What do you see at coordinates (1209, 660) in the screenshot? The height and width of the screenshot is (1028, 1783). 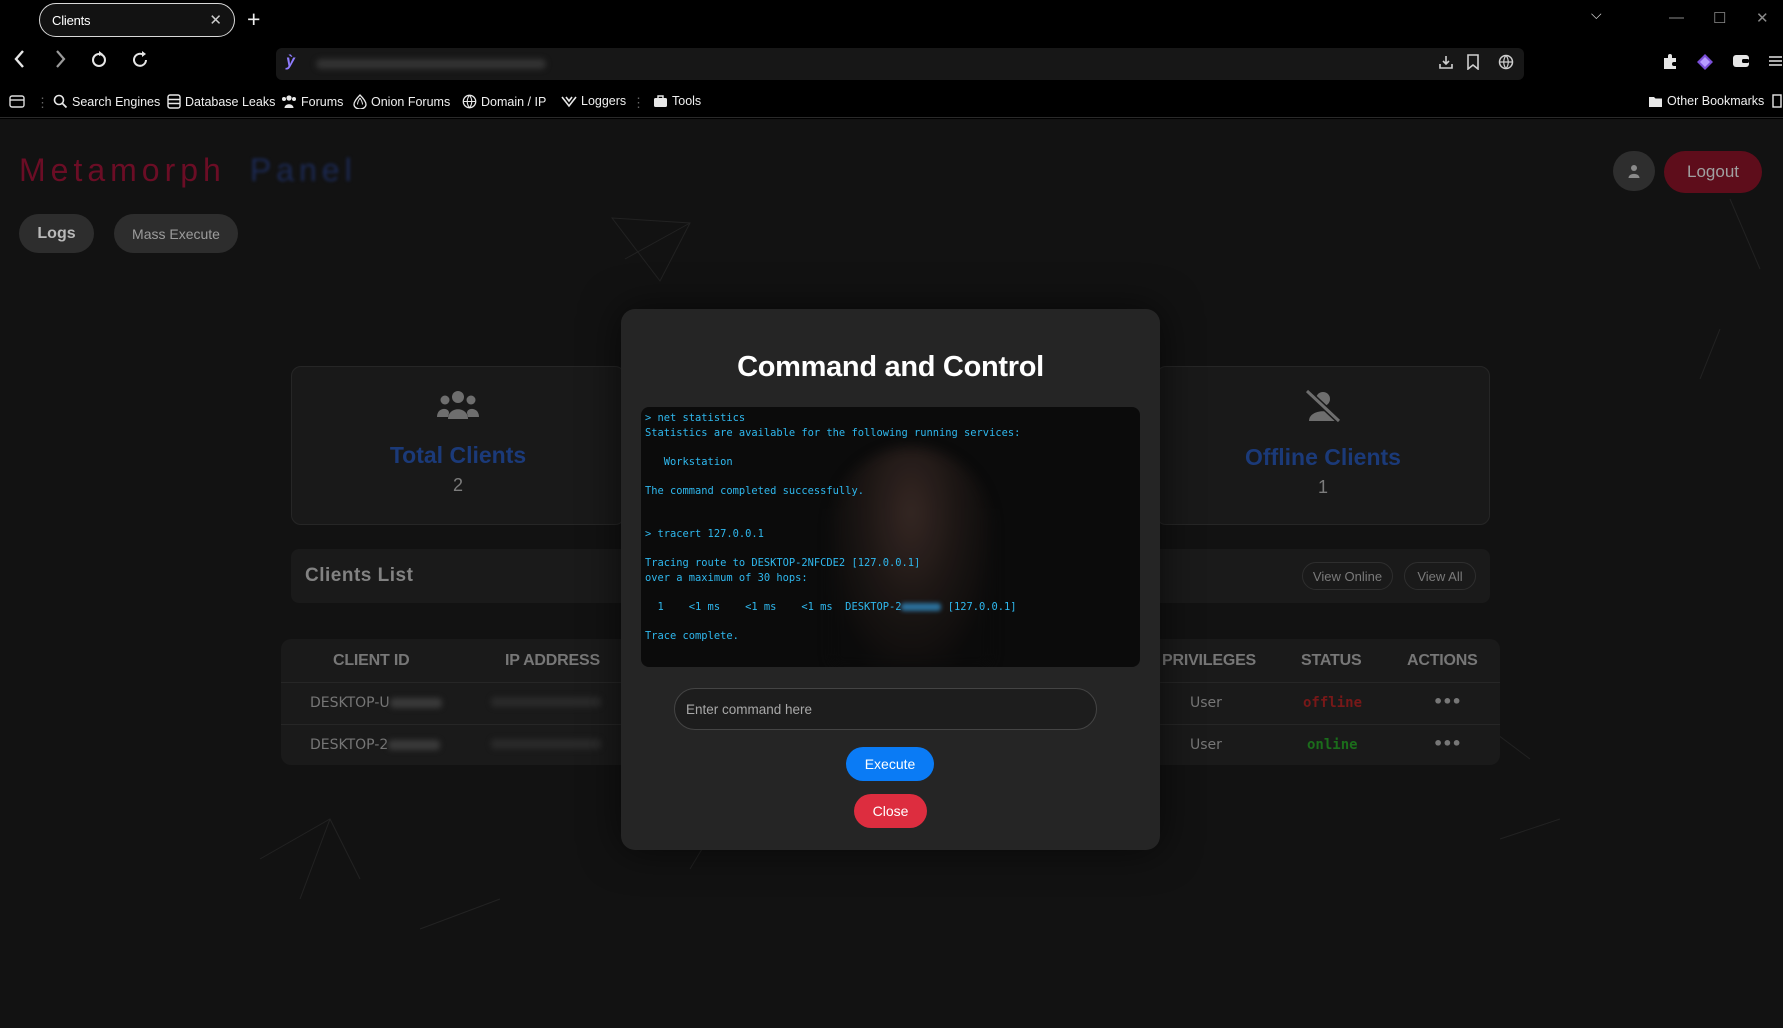 I see `column-header: PRIVILEGES` at bounding box center [1209, 660].